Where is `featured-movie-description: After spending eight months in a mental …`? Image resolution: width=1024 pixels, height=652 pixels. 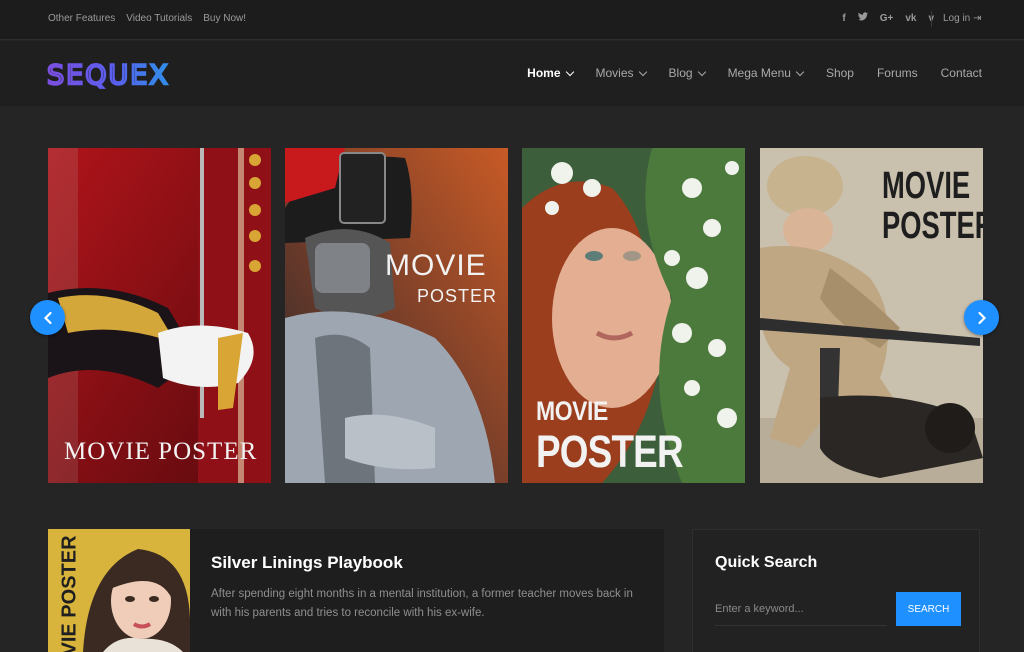 featured-movie-description: After spending eight months in a mental … is located at coordinates (422, 603).